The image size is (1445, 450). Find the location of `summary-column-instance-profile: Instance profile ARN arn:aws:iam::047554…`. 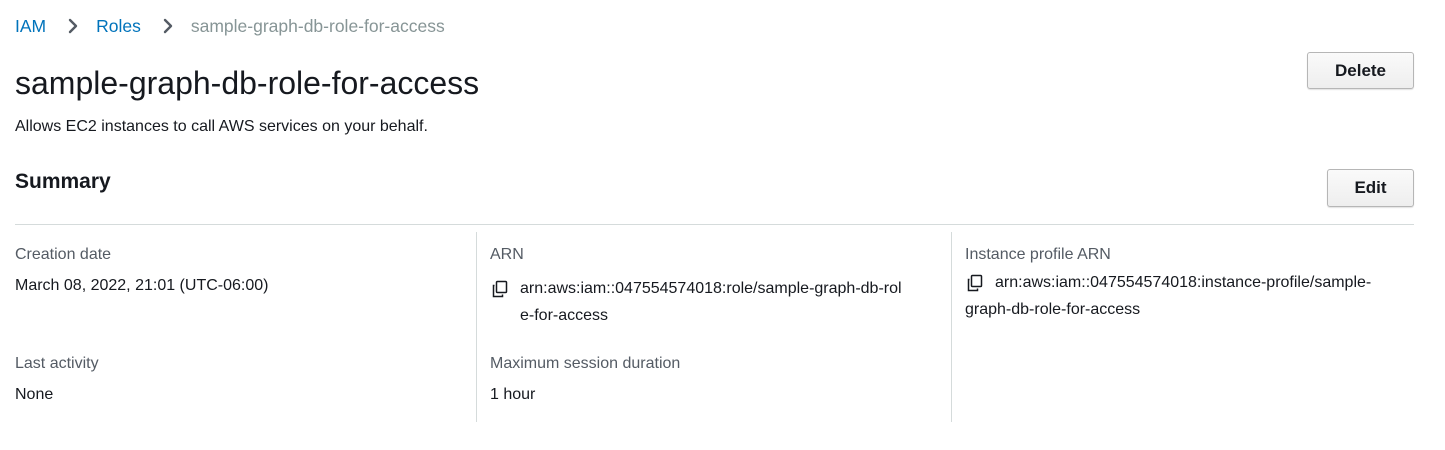

summary-column-instance-profile: Instance profile ARN arn:aws:iam::047554… is located at coordinates (1189, 327).